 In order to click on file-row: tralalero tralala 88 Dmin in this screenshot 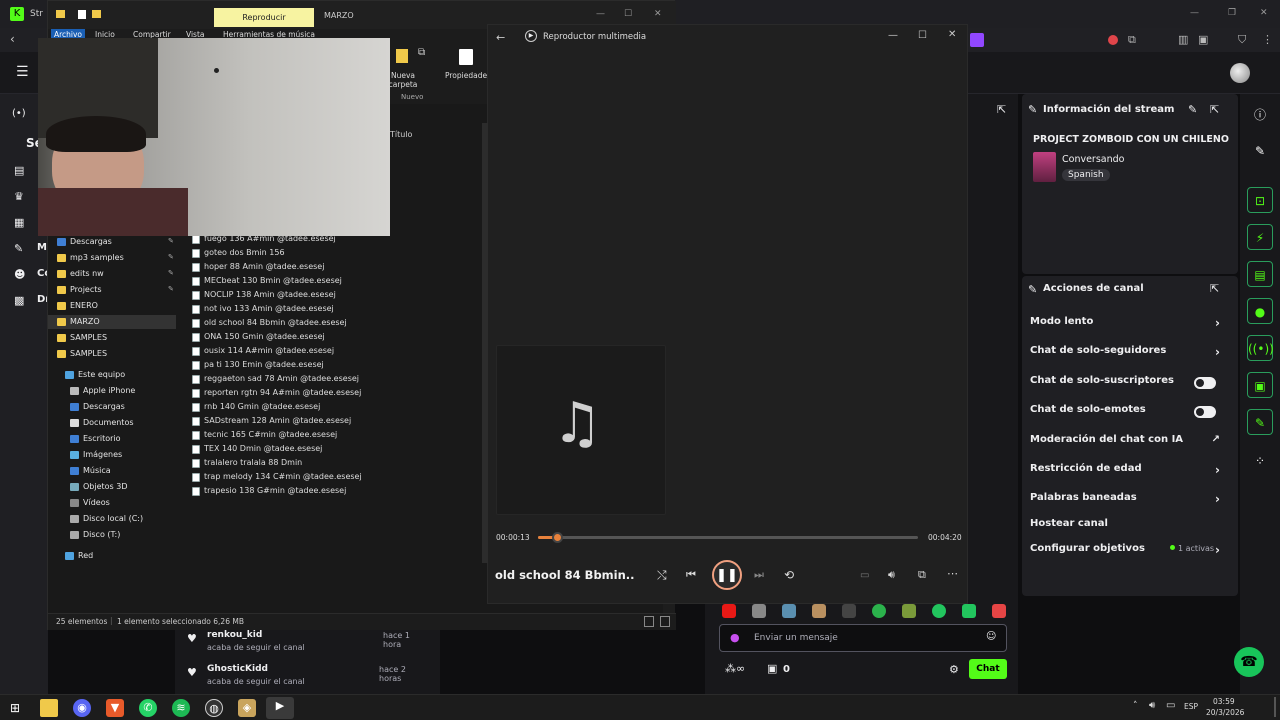, I will do `click(247, 463)`.